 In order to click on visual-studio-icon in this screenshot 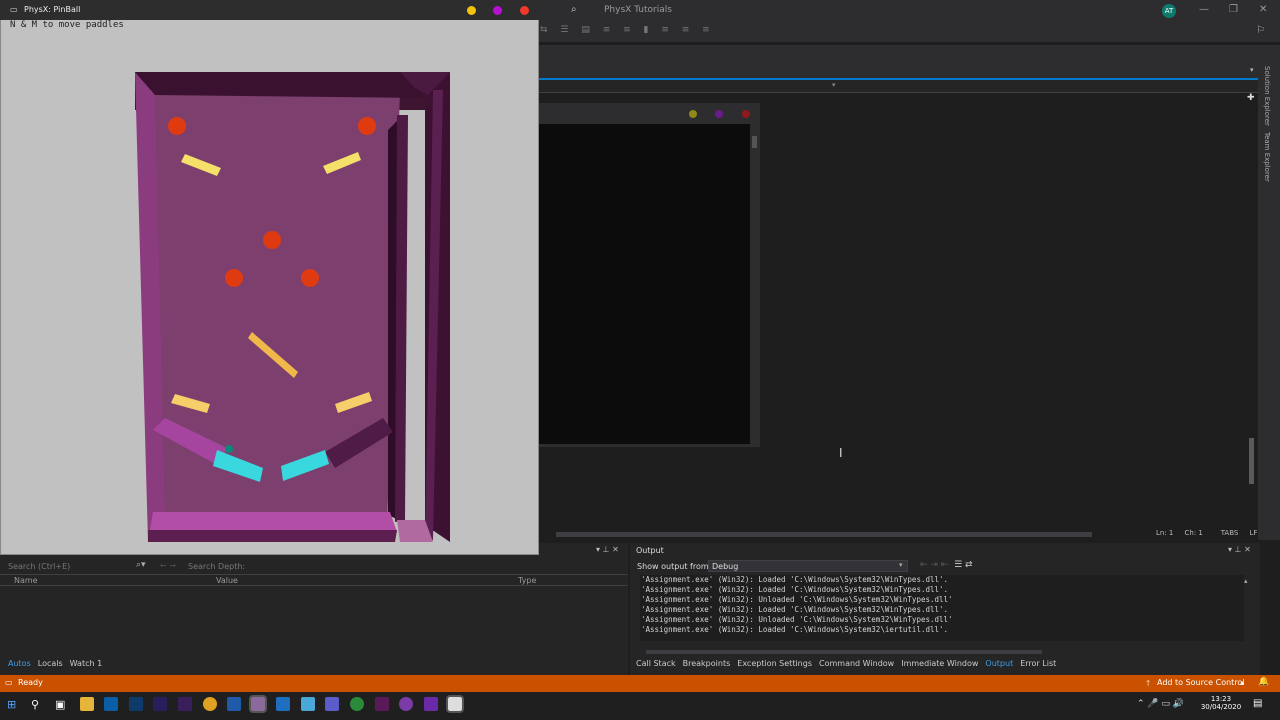, I will do `click(431, 704)`.